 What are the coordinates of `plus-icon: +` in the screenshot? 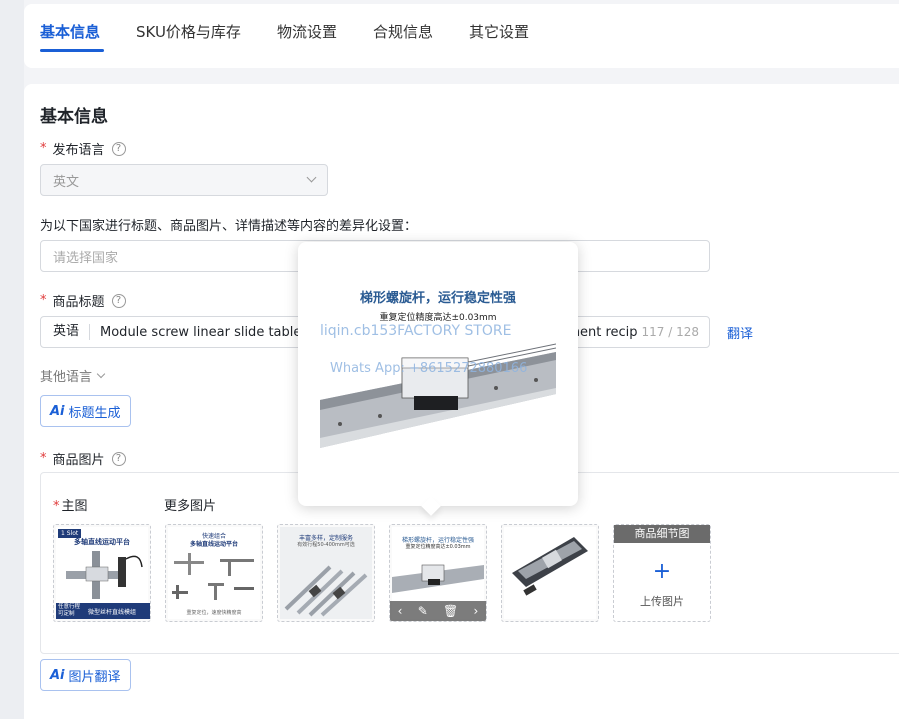 It's located at (662, 571).